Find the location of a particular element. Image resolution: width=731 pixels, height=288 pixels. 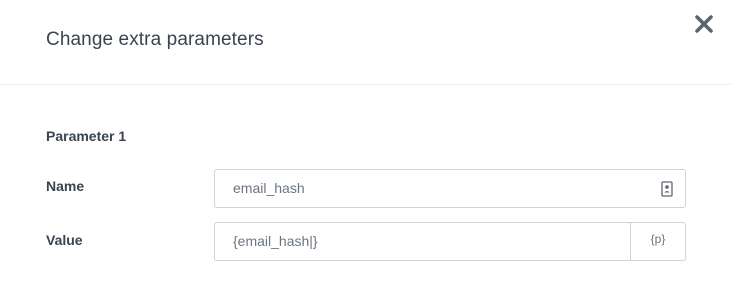

dialog-title: Change extra parameters is located at coordinates (155, 39).